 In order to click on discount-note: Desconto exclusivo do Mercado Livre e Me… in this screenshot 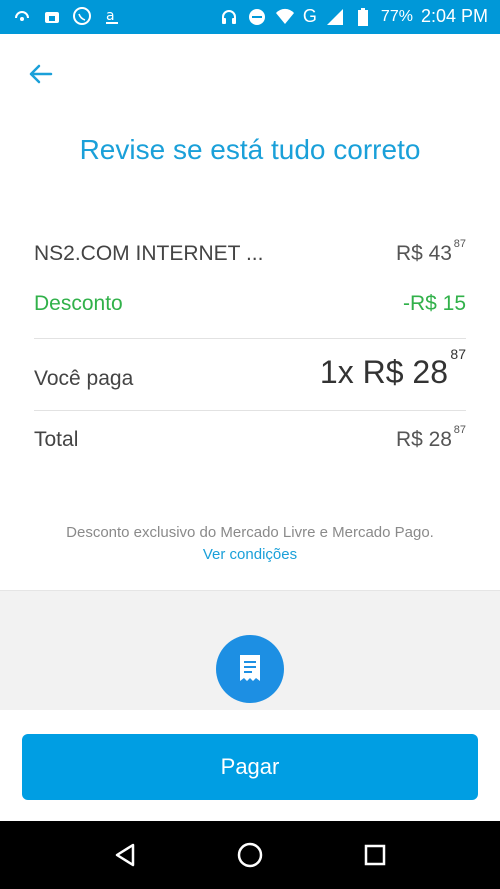, I will do `click(250, 532)`.